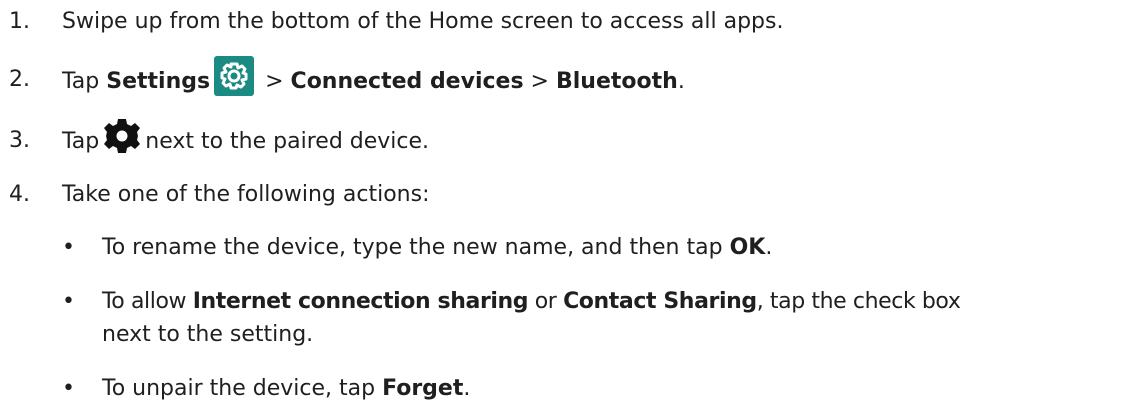 The image size is (1147, 419). What do you see at coordinates (19, 140) in the screenshot?
I see `step-number: 3.` at bounding box center [19, 140].